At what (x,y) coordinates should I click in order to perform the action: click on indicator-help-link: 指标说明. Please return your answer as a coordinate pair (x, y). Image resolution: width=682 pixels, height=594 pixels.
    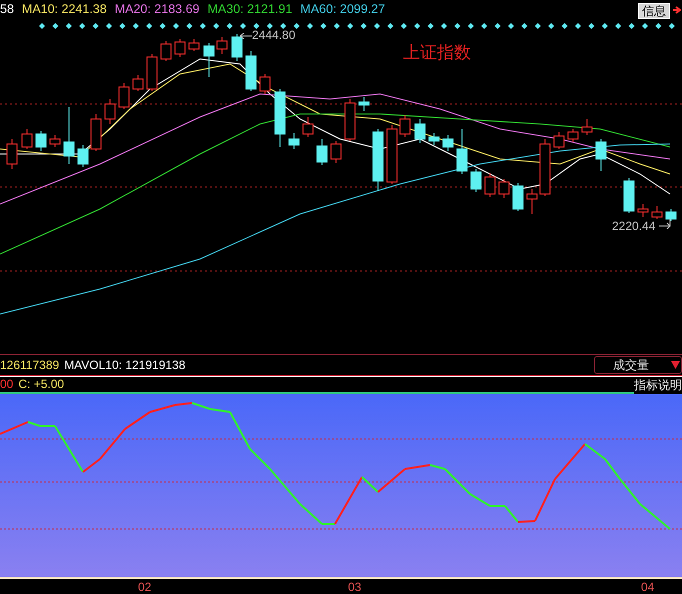
    Looking at the image, I should click on (658, 385).